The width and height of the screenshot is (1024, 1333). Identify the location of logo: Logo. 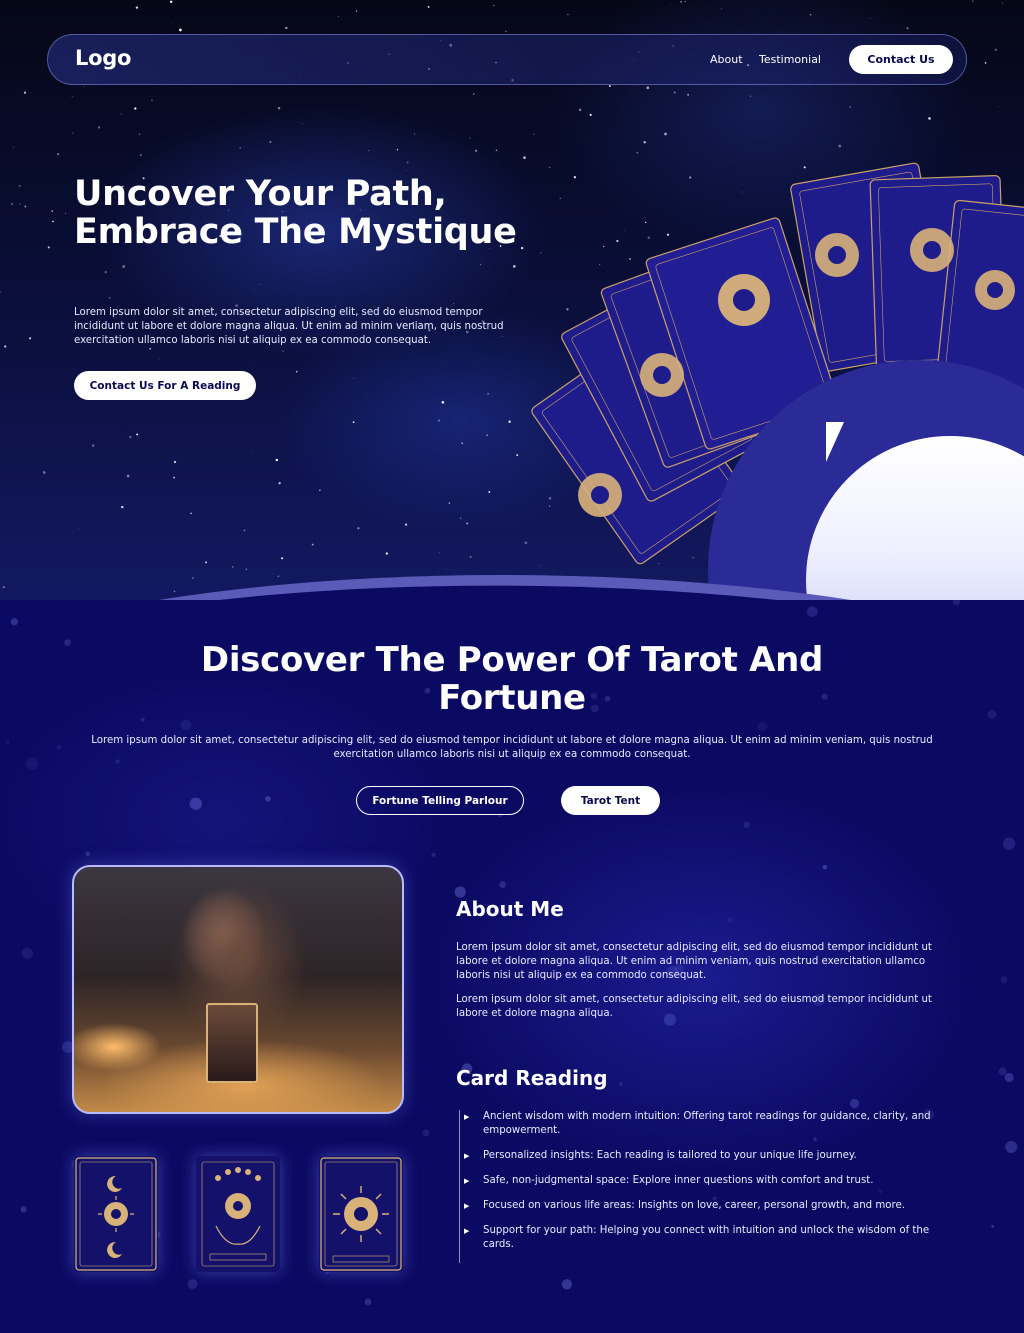
(103, 58).